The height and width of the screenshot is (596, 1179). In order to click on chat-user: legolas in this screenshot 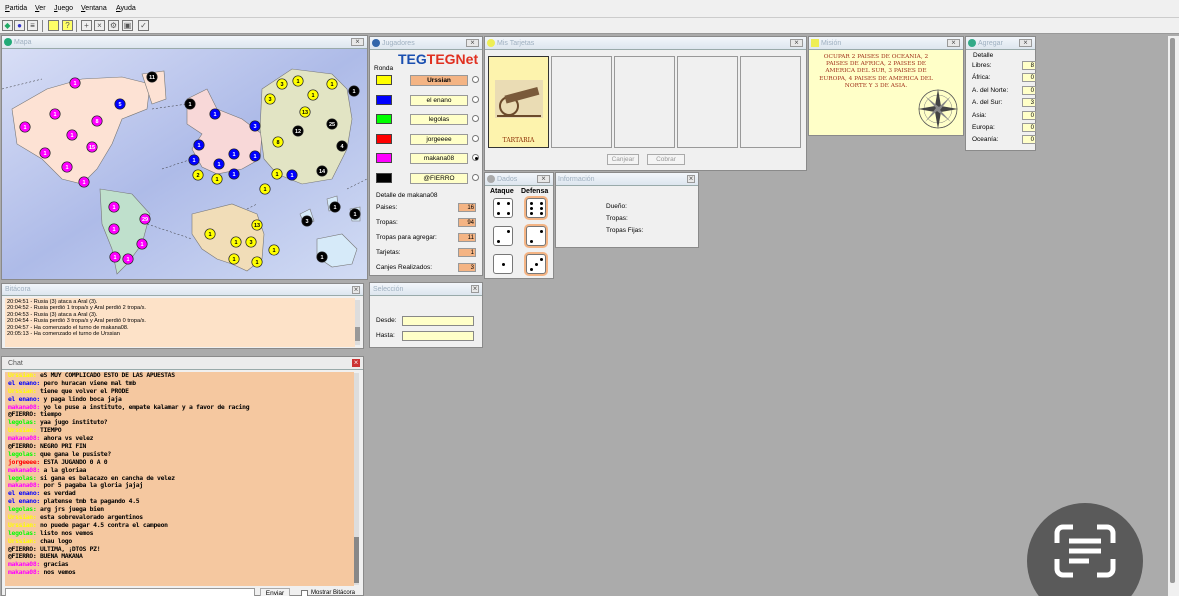, I will do `click(20, 477)`.